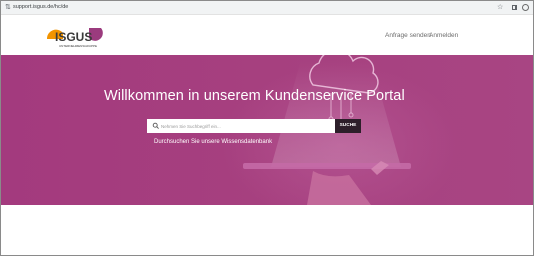 The width and height of the screenshot is (534, 256). I want to click on search-button: SUCHE, so click(348, 126).